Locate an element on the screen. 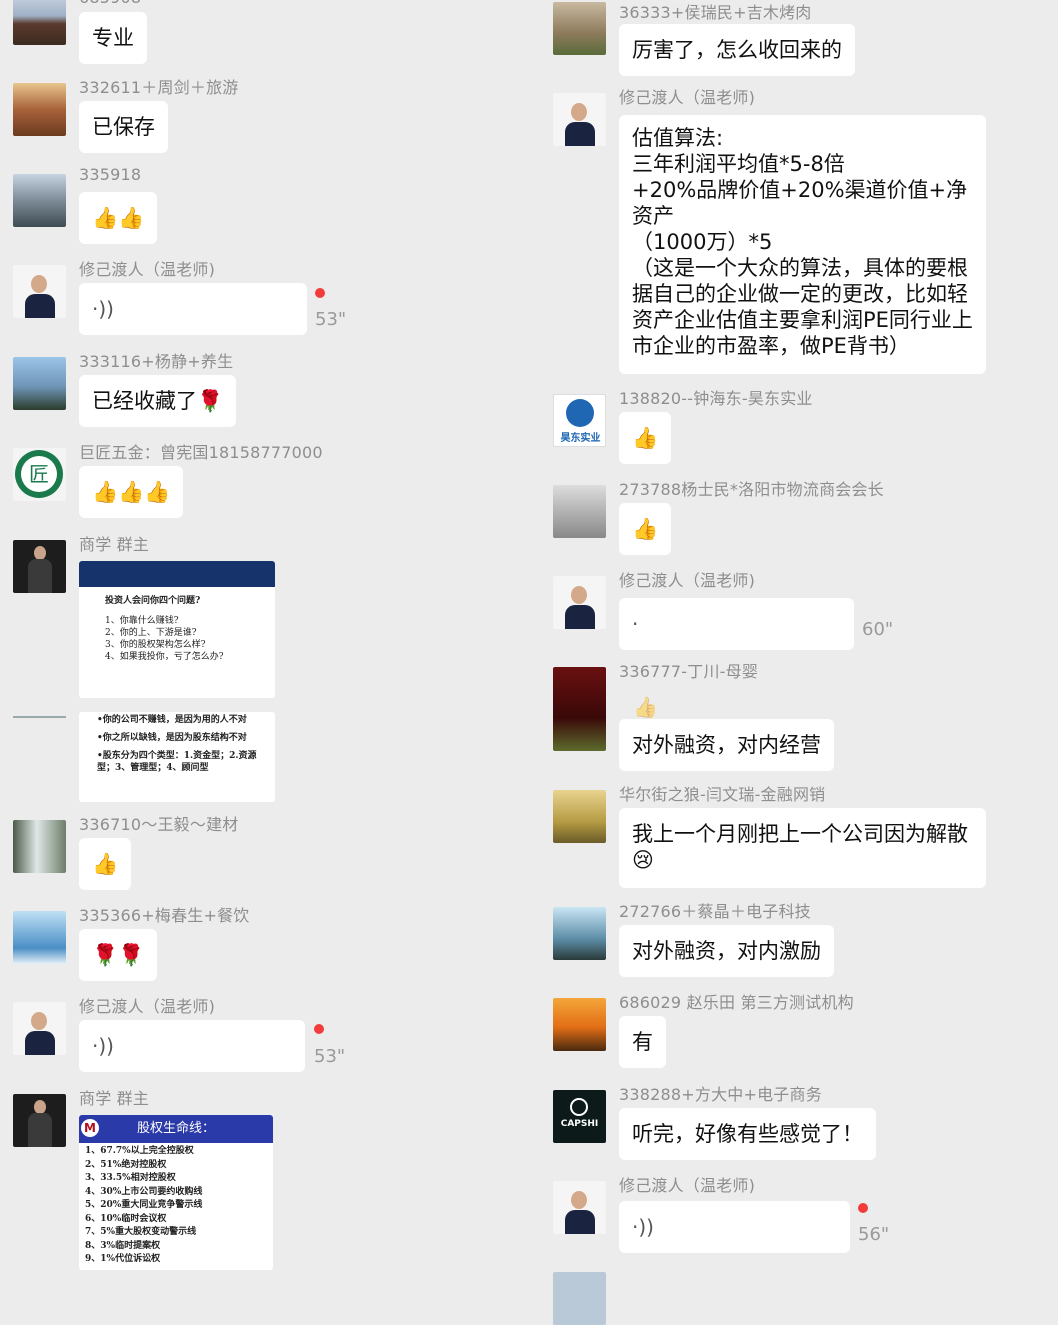 The width and height of the screenshot is (1058, 1325). slide-title: 股权生命线： is located at coordinates (175, 1128).